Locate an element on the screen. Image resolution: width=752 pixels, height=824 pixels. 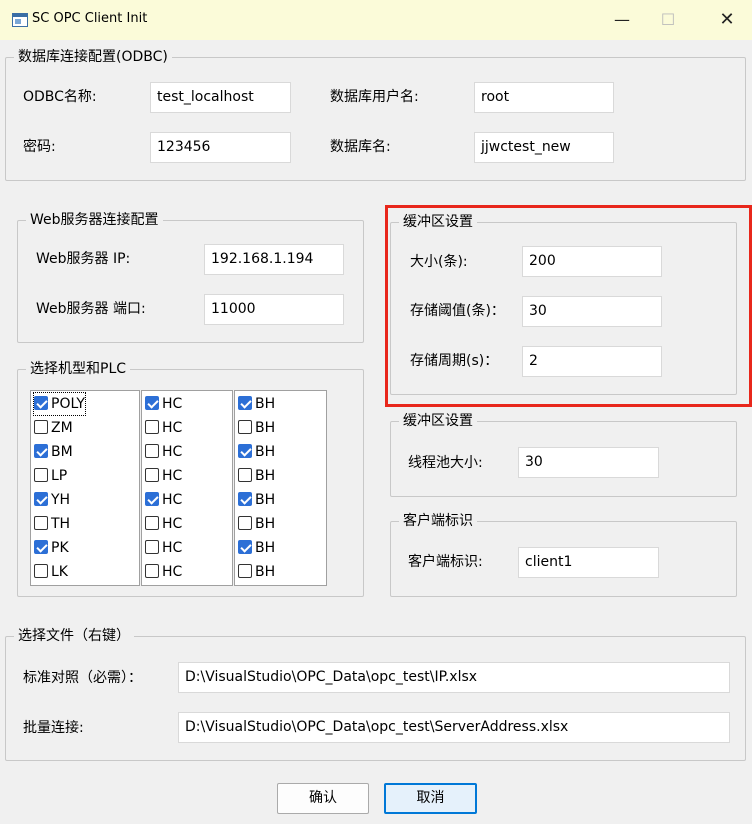
threadpool-size-label: 线程池大小: is located at coordinates (445, 463).